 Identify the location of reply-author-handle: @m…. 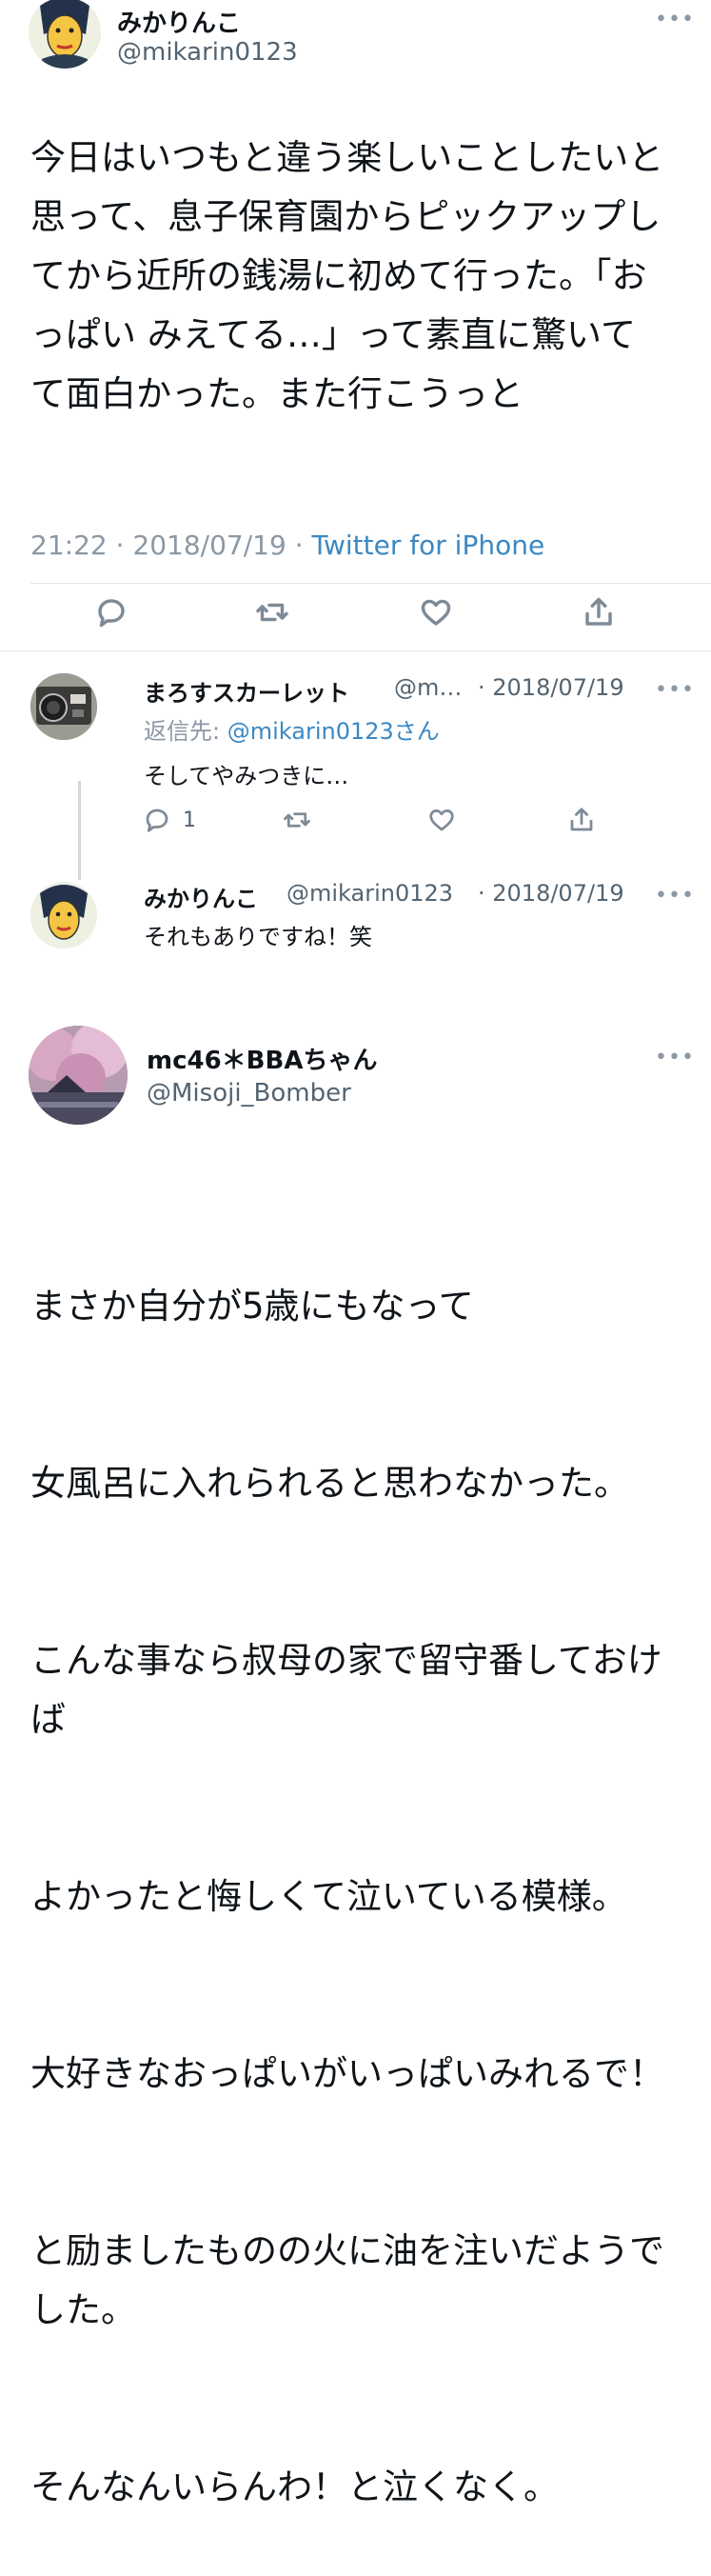
(428, 688).